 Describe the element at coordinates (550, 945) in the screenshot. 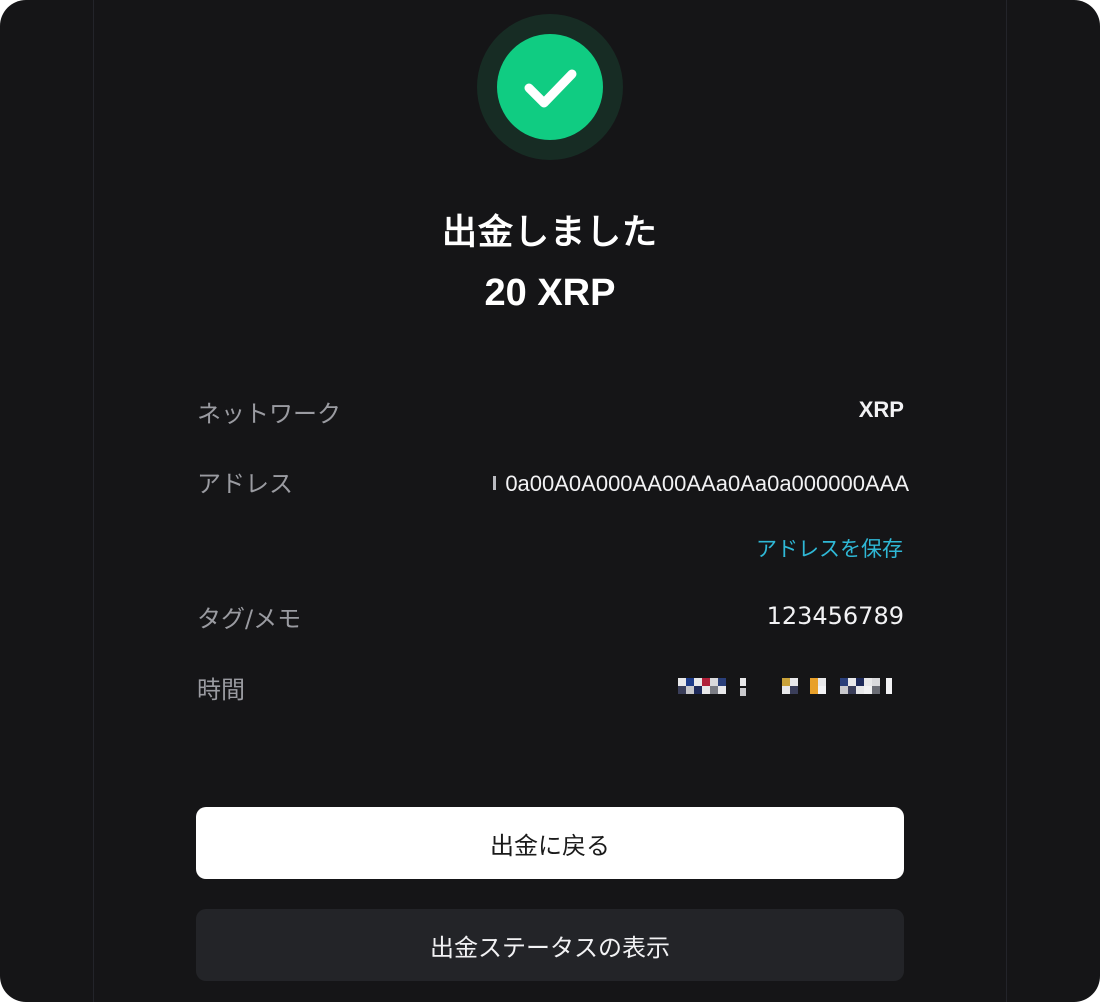

I see `view-withdrawal-status-button: 出金ステータスの表示` at that location.